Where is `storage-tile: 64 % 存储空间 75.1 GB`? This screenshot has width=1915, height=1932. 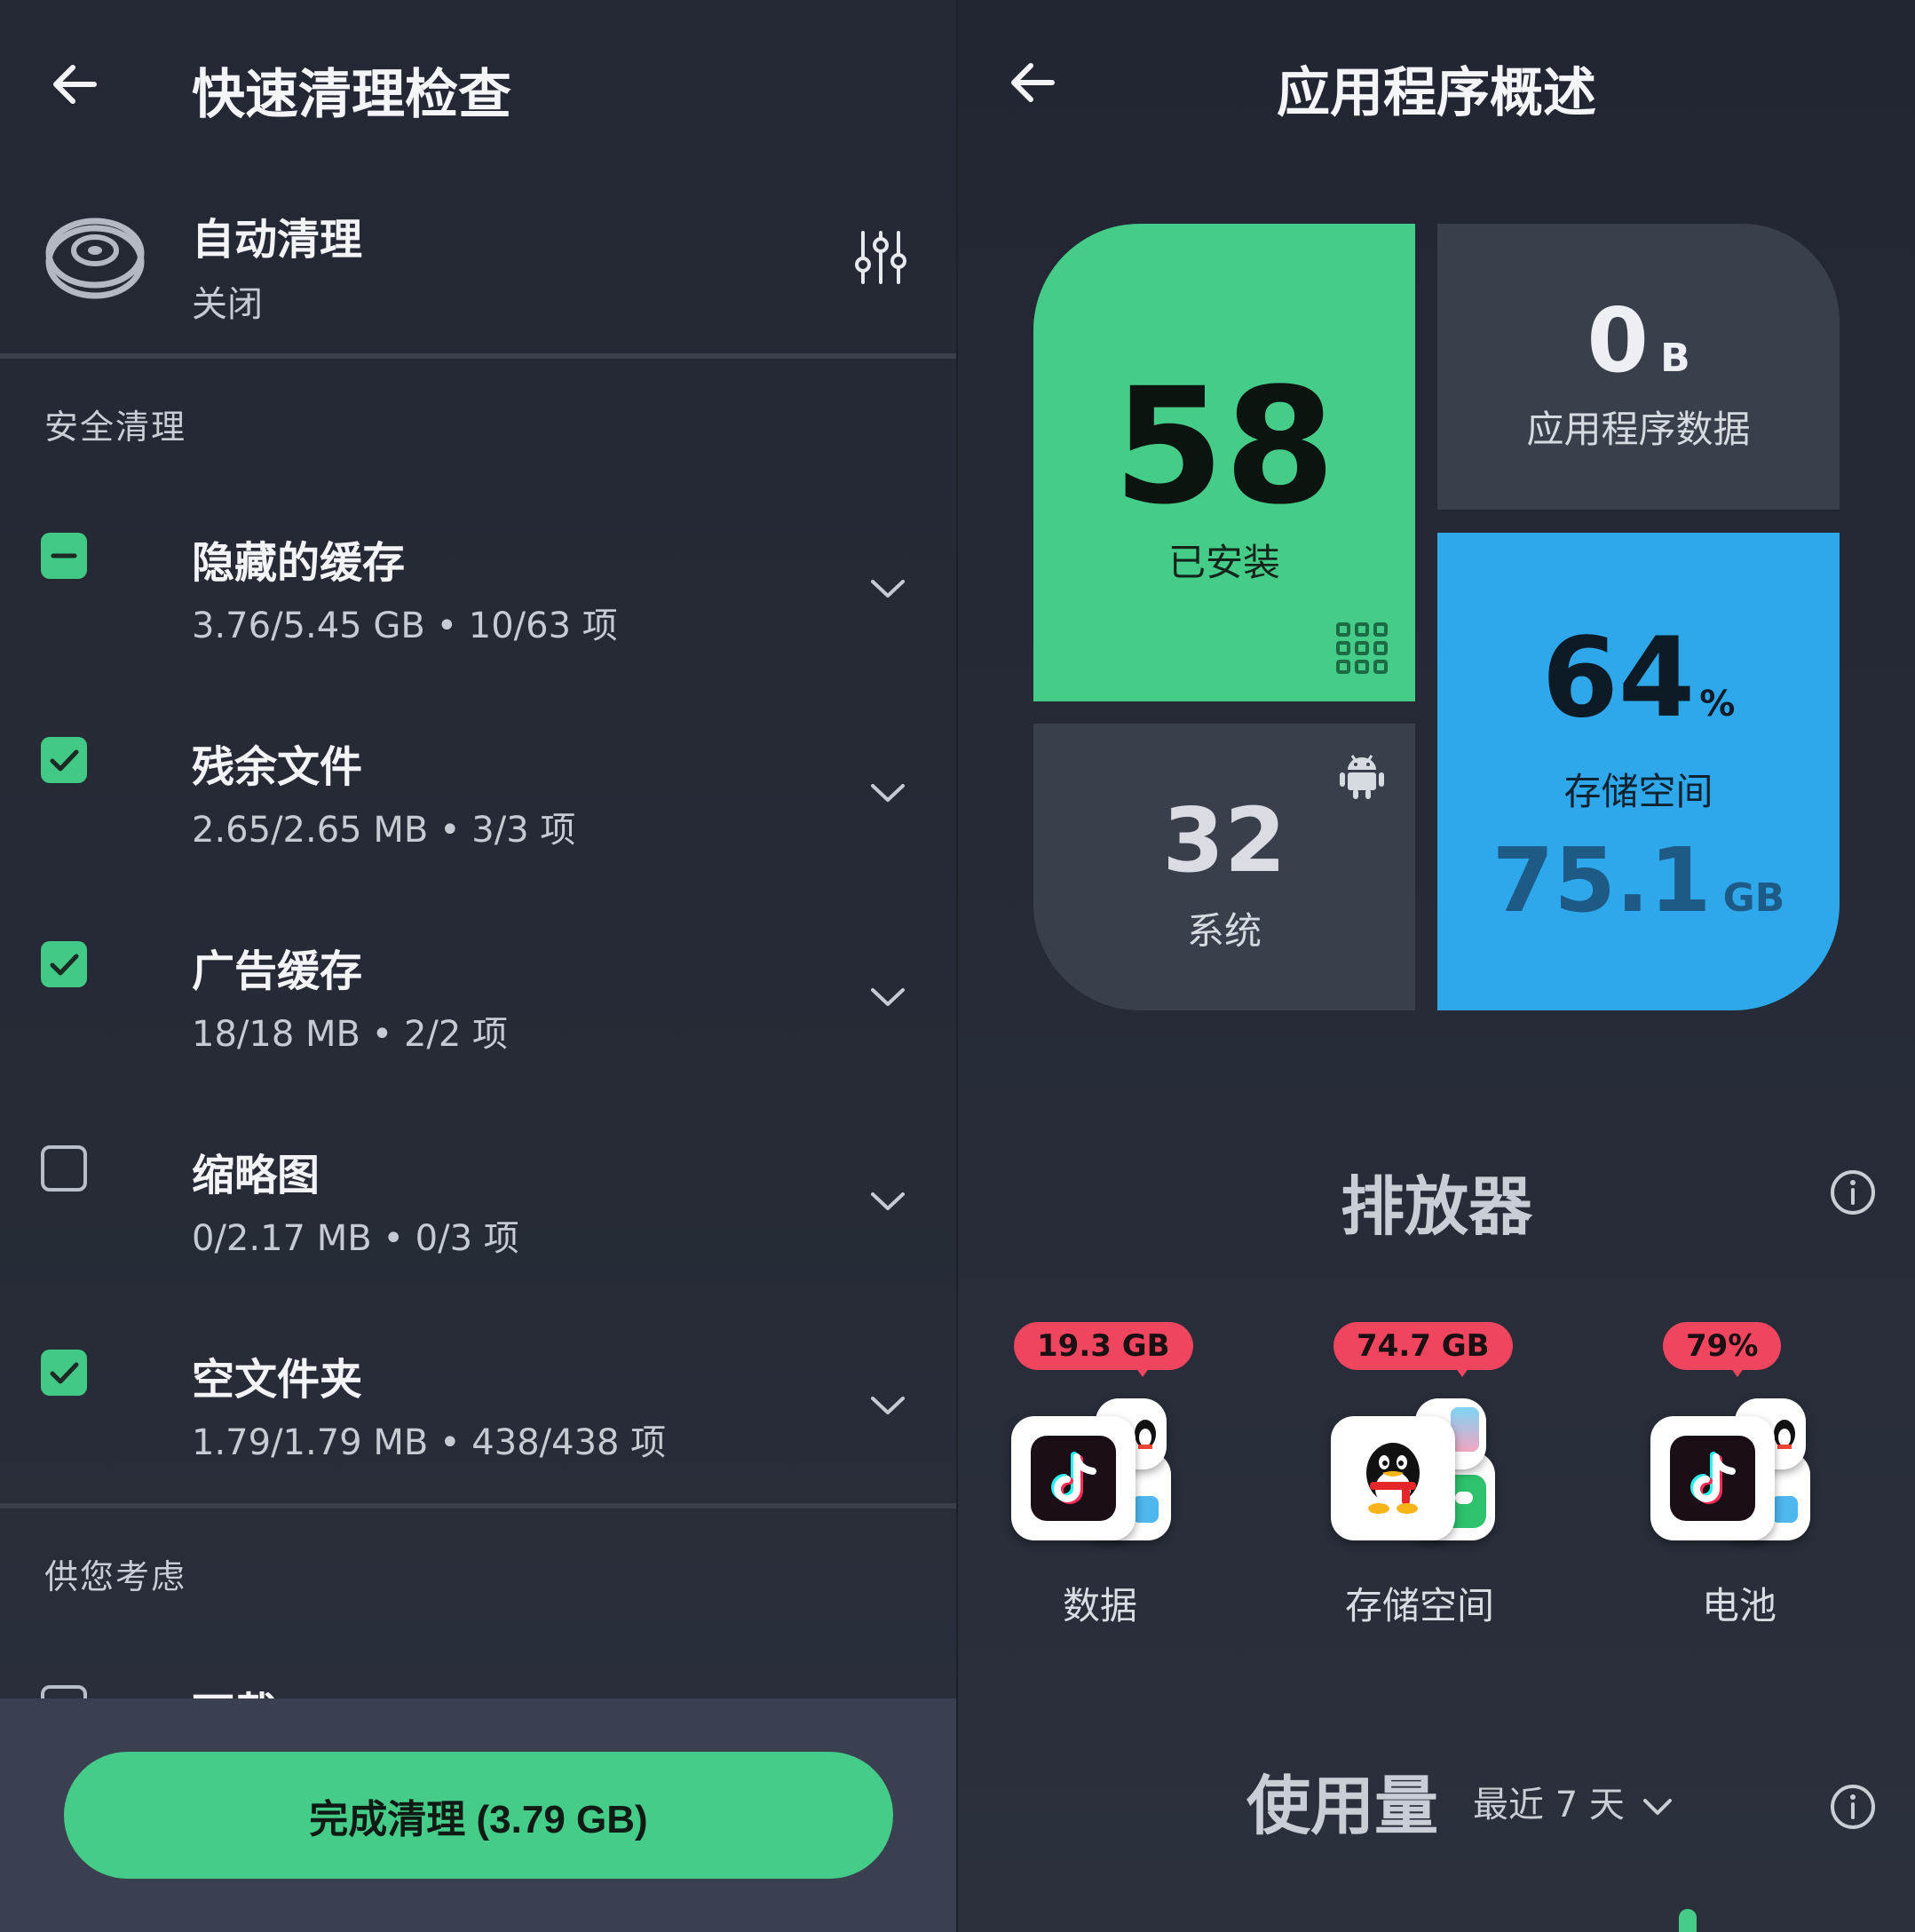
storage-tile: 64 % 存储空间 75.1 GB is located at coordinates (1638, 771).